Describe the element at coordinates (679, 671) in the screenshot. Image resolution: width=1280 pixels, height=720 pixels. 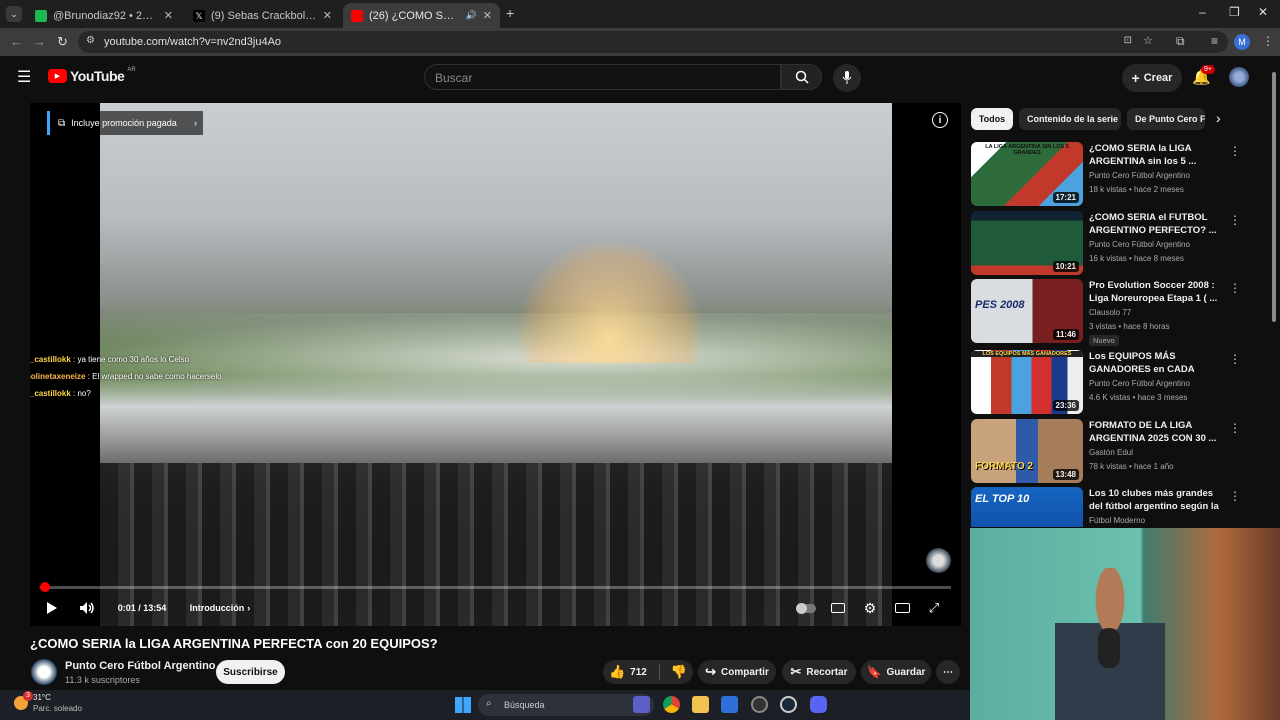
I see `thumbs-down-icon: 👎` at that location.